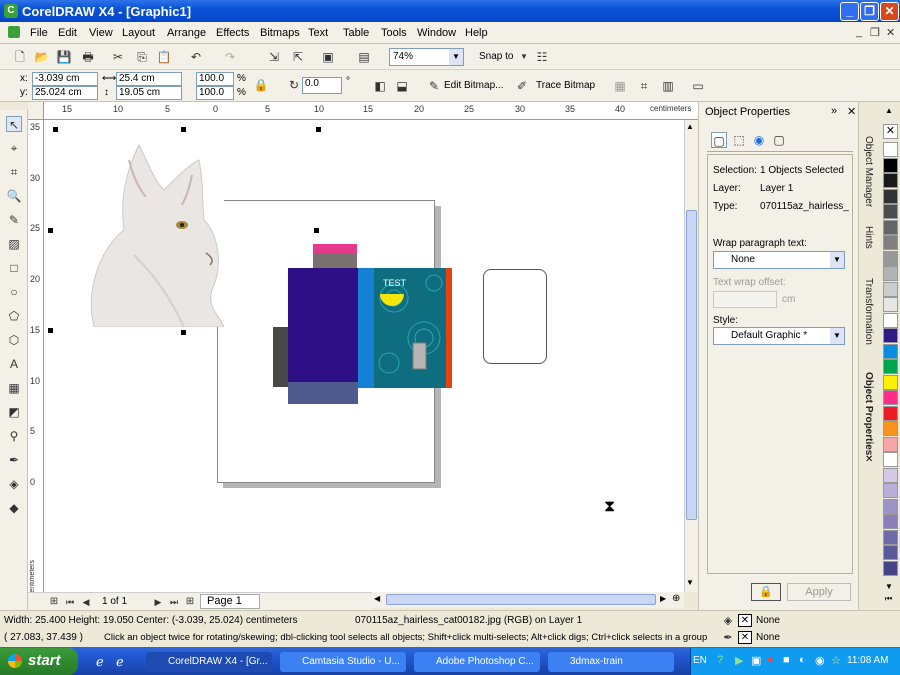 Image resolution: width=900 pixels, height=675 pixels. What do you see at coordinates (834, 111) in the screenshot?
I see `expand-docker-icon: »` at bounding box center [834, 111].